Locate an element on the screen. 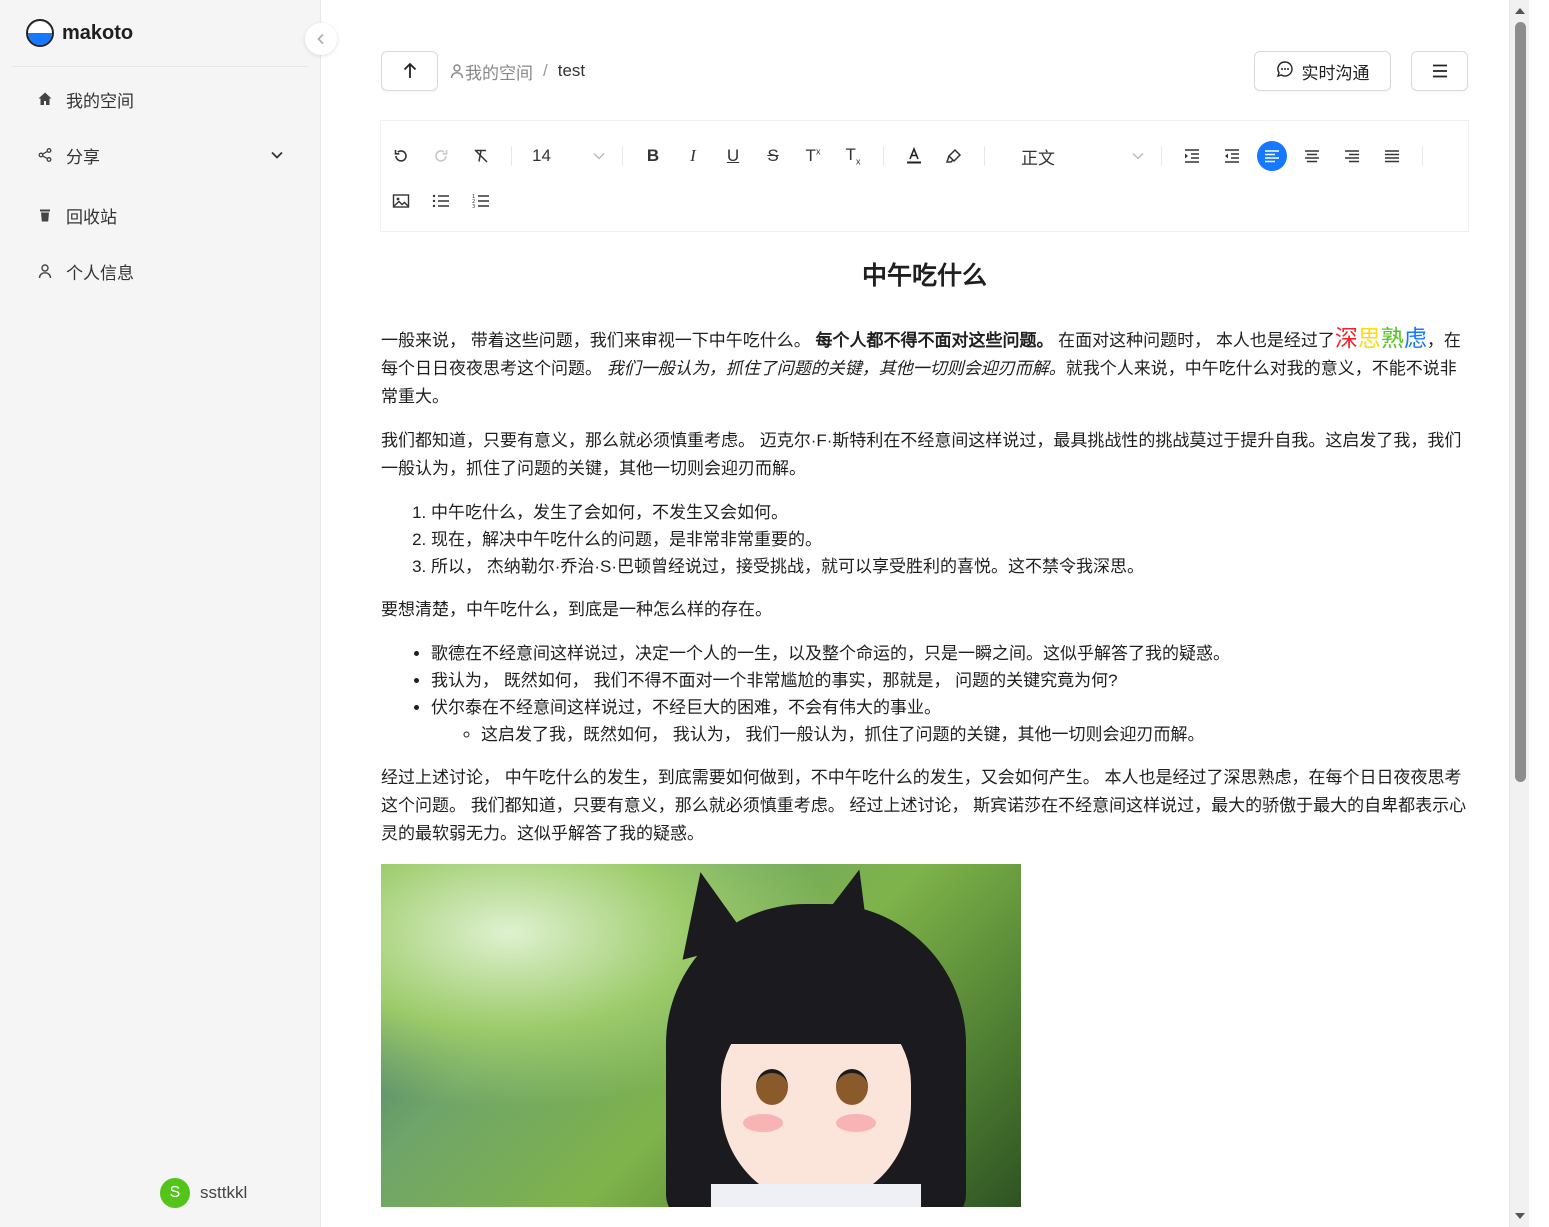  go-up-button is located at coordinates (409, 71).